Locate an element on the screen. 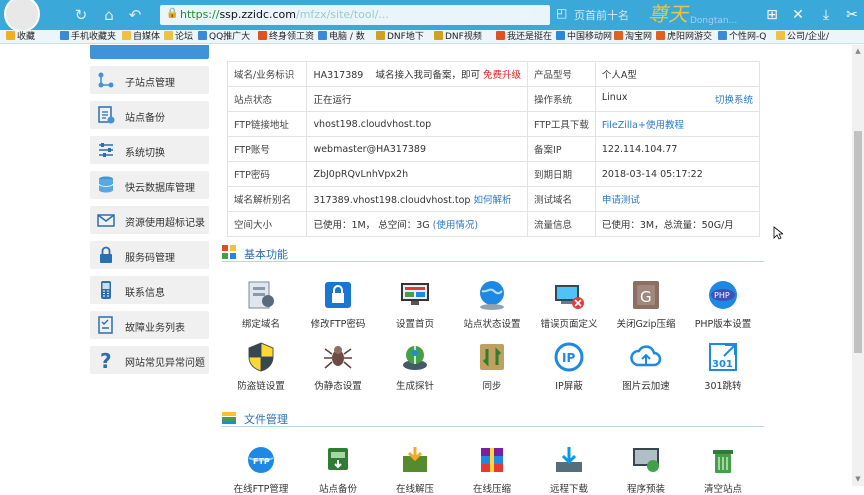 Image resolution: width=864 pixels, height=495 pixels. bookmark-item: 手机收藏夹 is located at coordinates (88, 37).